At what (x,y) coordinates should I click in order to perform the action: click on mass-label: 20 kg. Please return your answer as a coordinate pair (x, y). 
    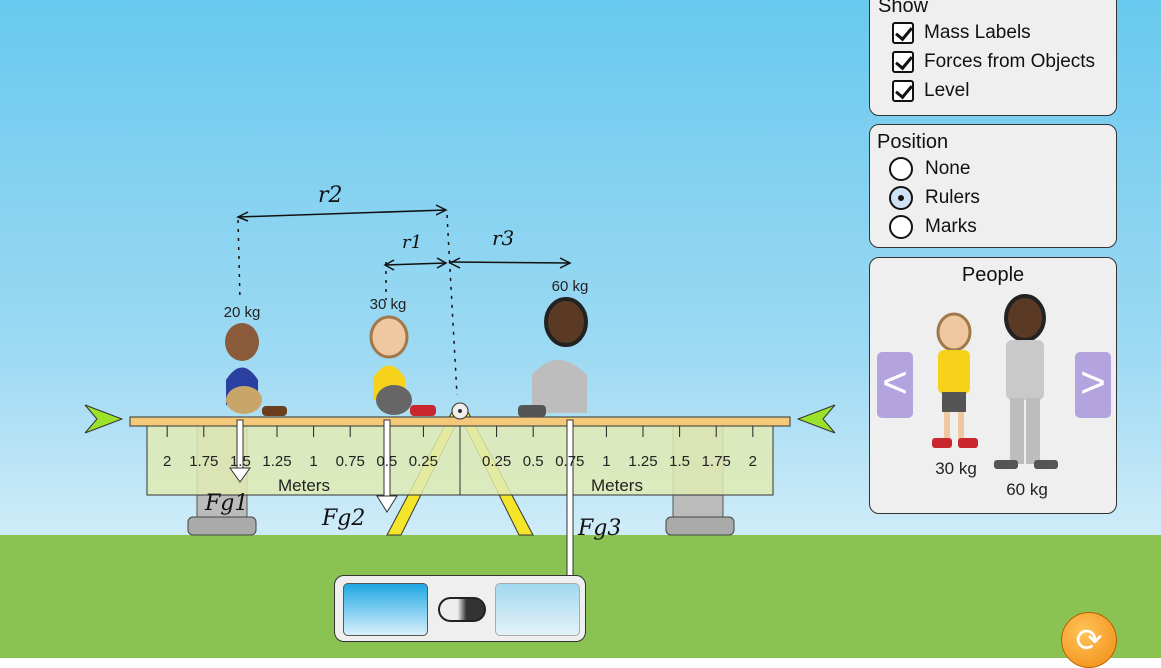
    Looking at the image, I should click on (242, 312).